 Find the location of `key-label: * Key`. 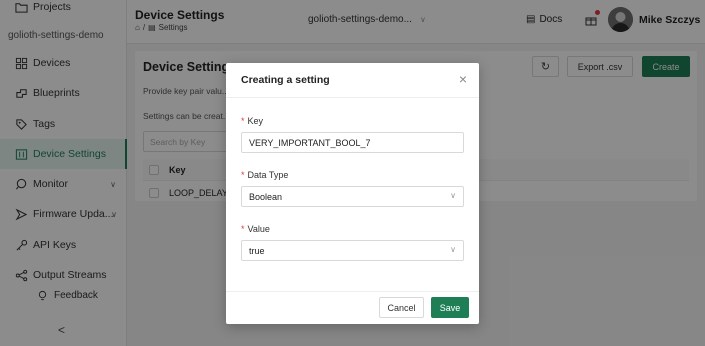

key-label: * Key is located at coordinates (252, 121).